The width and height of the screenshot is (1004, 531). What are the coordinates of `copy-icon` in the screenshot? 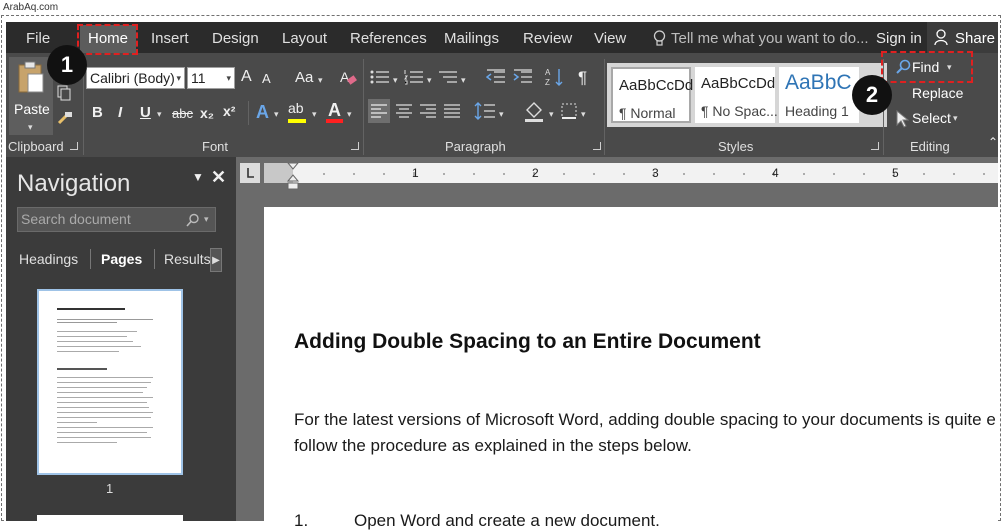 It's located at (64, 93).